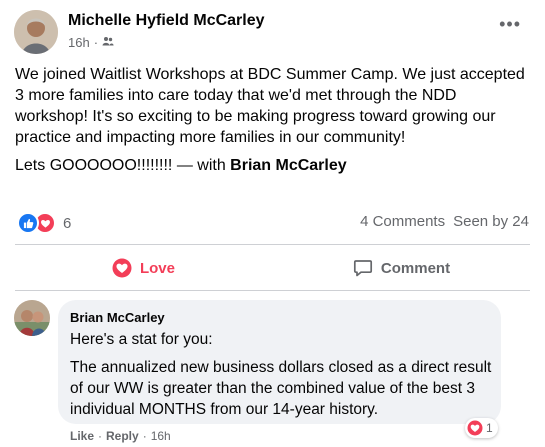  Describe the element at coordinates (36, 32) in the screenshot. I see `author-avatar` at that location.